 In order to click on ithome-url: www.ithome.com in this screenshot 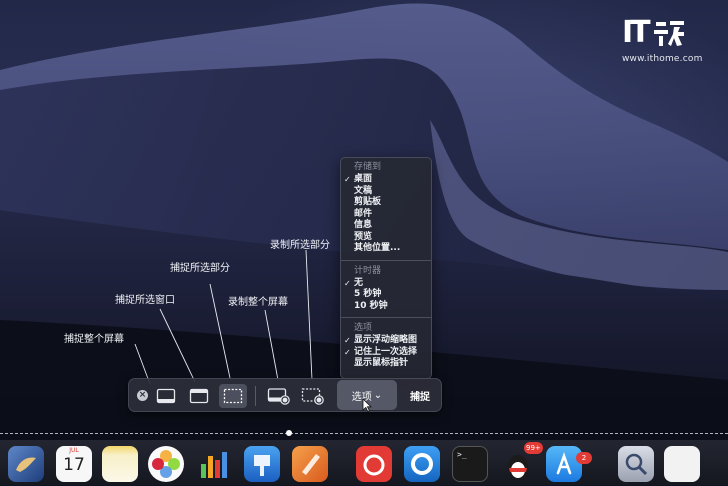, I will do `click(662, 59)`.